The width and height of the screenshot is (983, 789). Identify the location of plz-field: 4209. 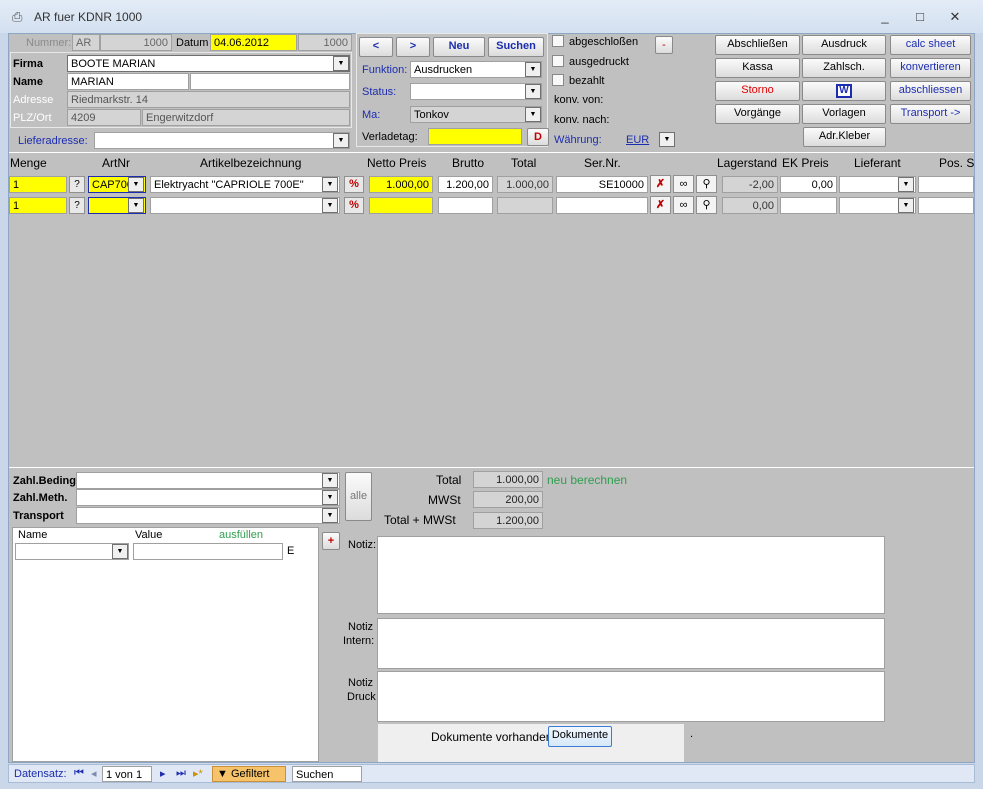
(104, 117).